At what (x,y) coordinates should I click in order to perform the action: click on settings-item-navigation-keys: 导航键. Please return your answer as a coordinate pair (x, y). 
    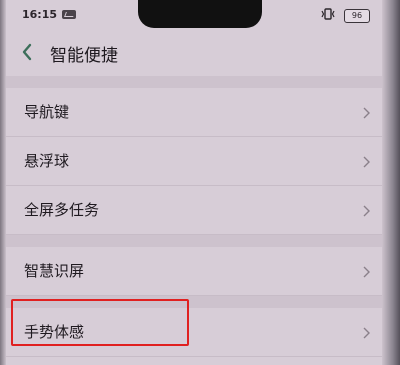
    Looking at the image, I should click on (194, 112).